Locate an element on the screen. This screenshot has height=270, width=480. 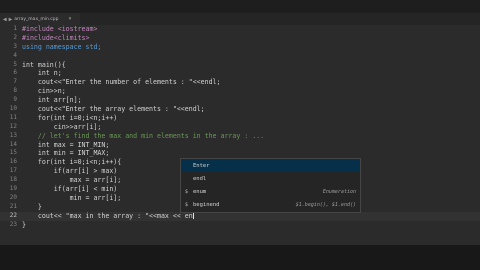
code-text: cout<< "max in the array : "<<max << en is located at coordinates (107, 215).